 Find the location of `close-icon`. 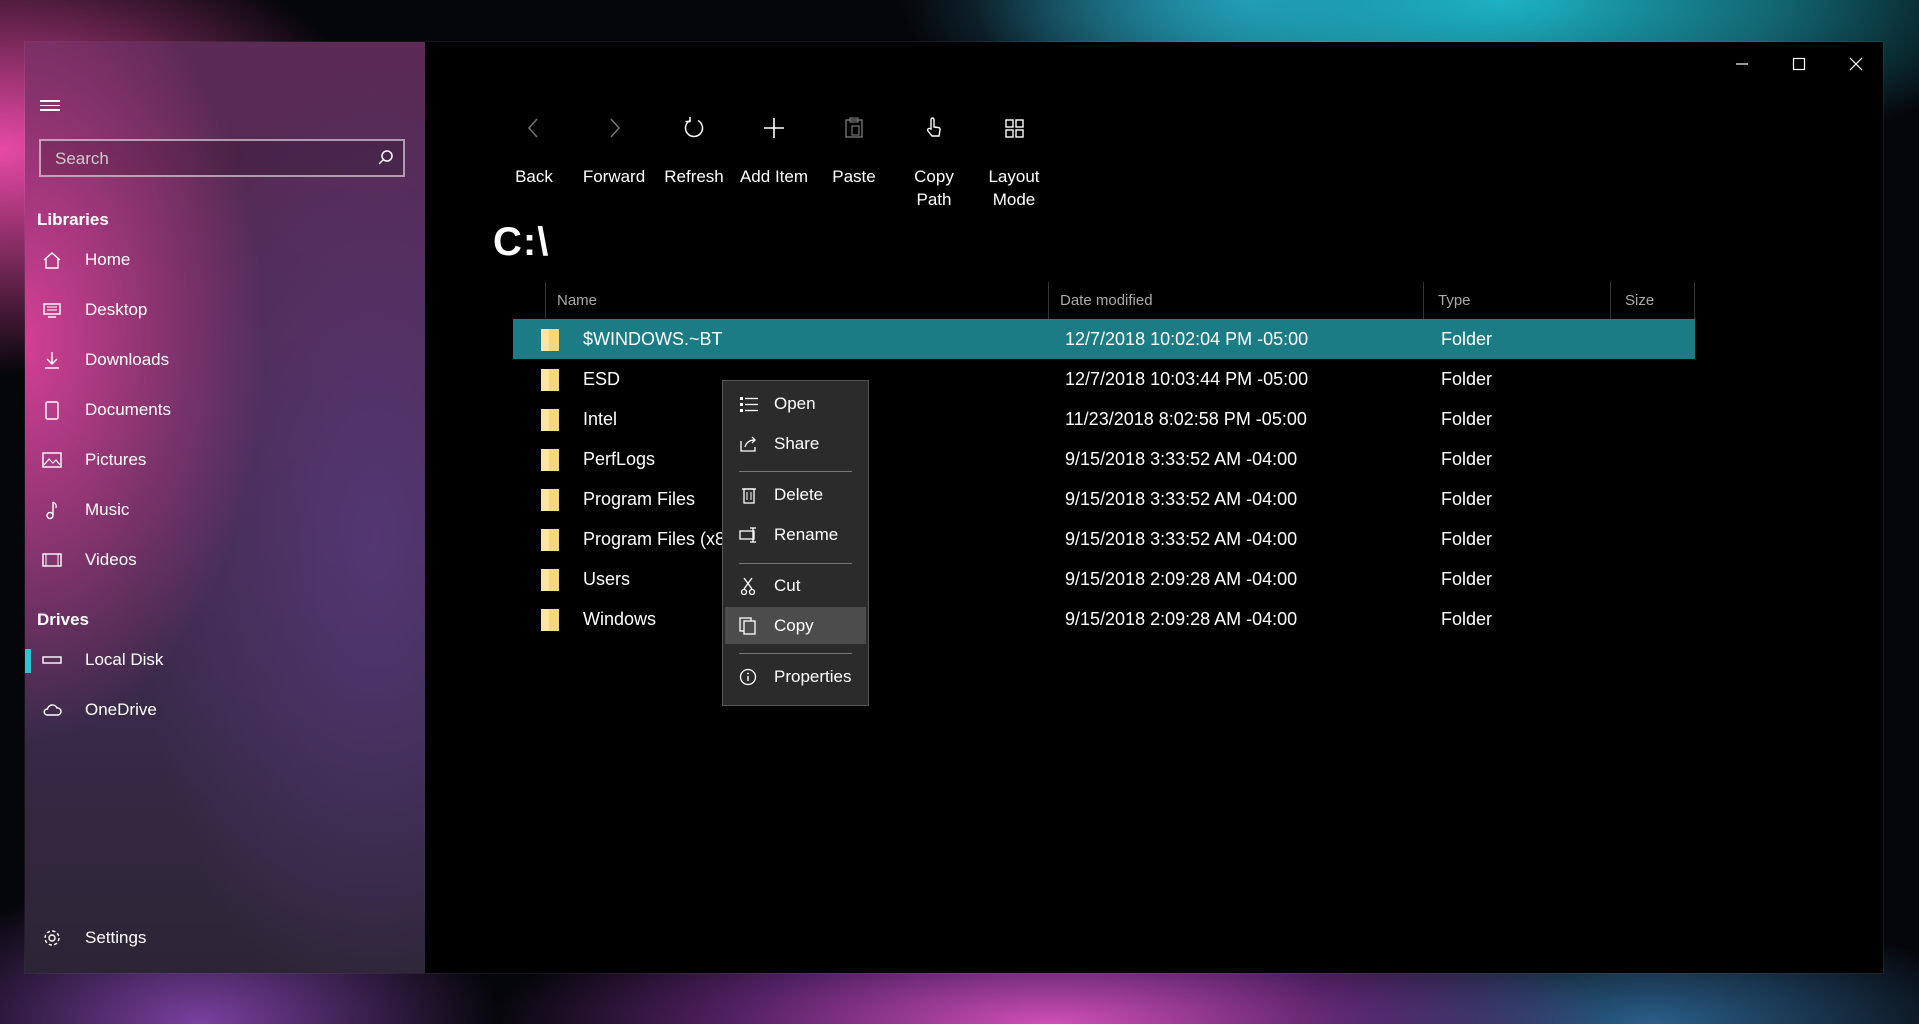

close-icon is located at coordinates (1856, 64).